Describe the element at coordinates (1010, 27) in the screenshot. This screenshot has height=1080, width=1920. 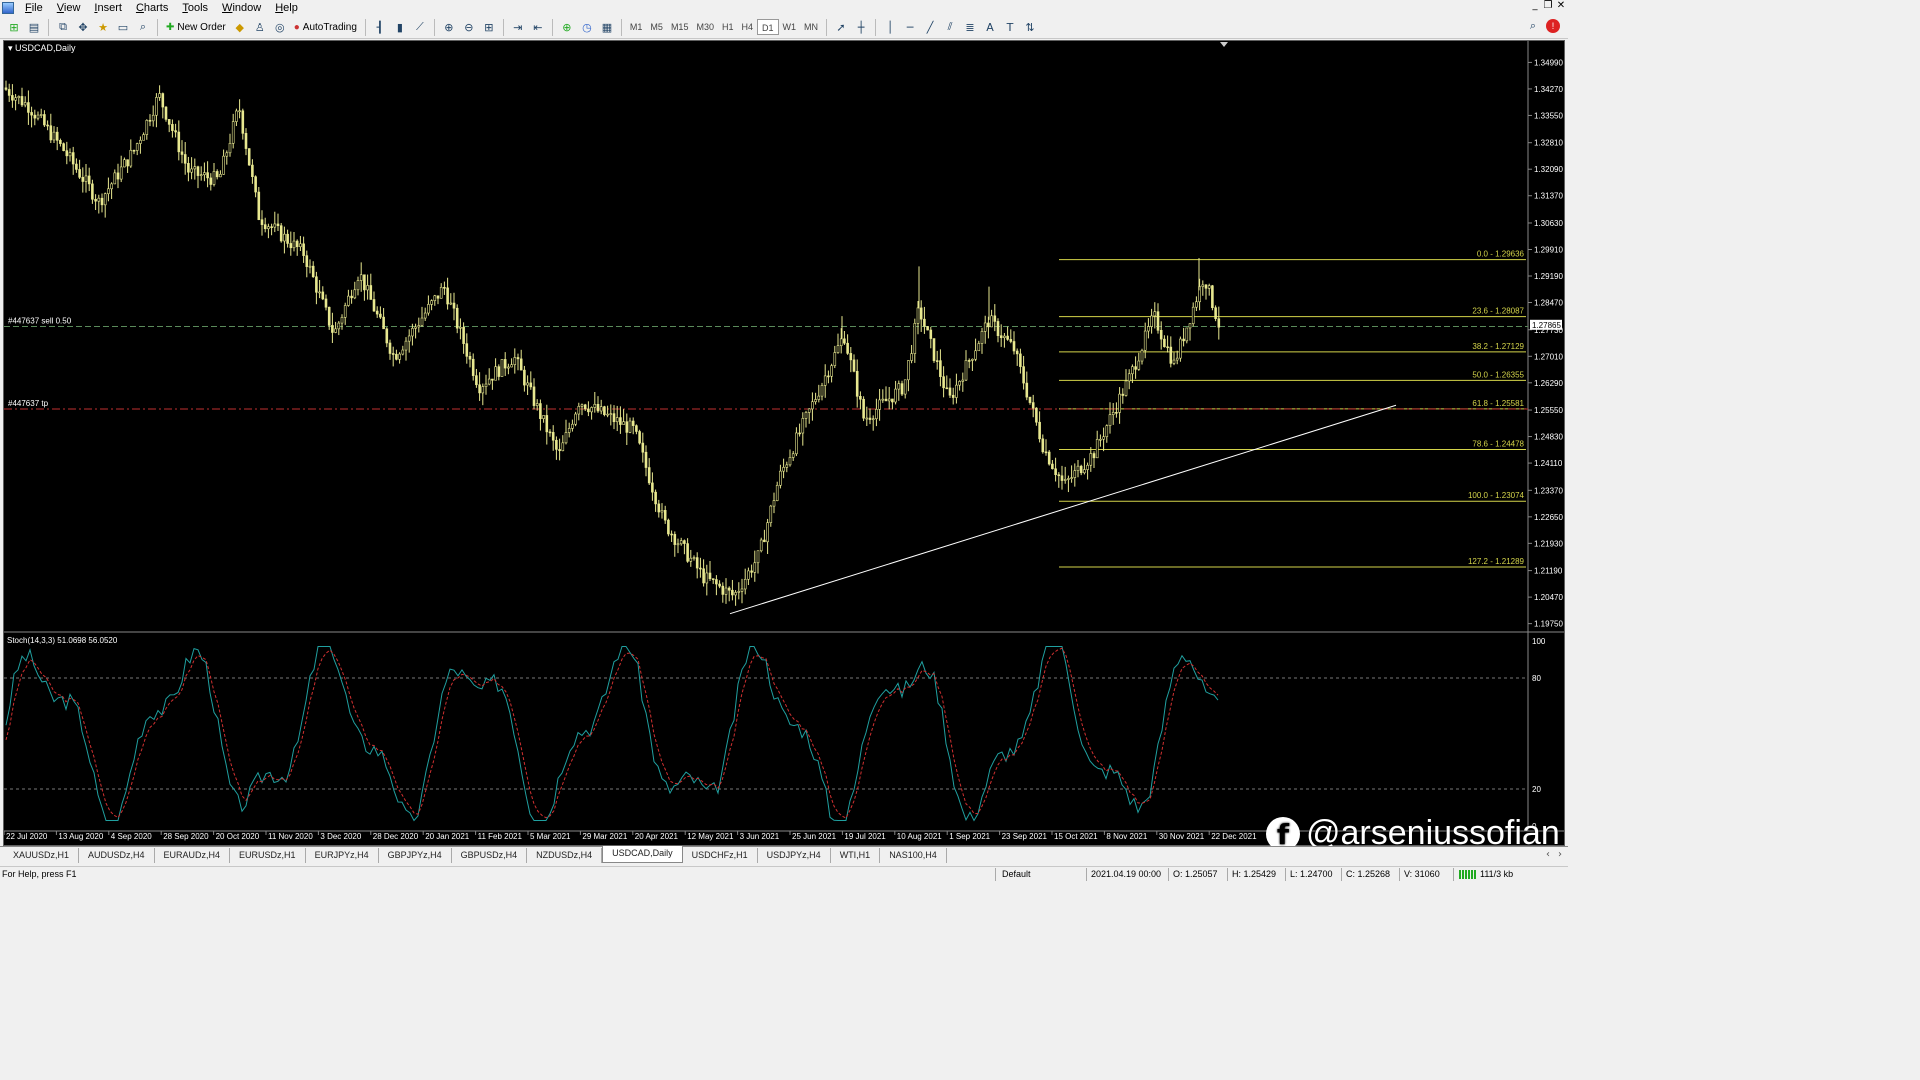
I see `text-label-icon: T` at that location.